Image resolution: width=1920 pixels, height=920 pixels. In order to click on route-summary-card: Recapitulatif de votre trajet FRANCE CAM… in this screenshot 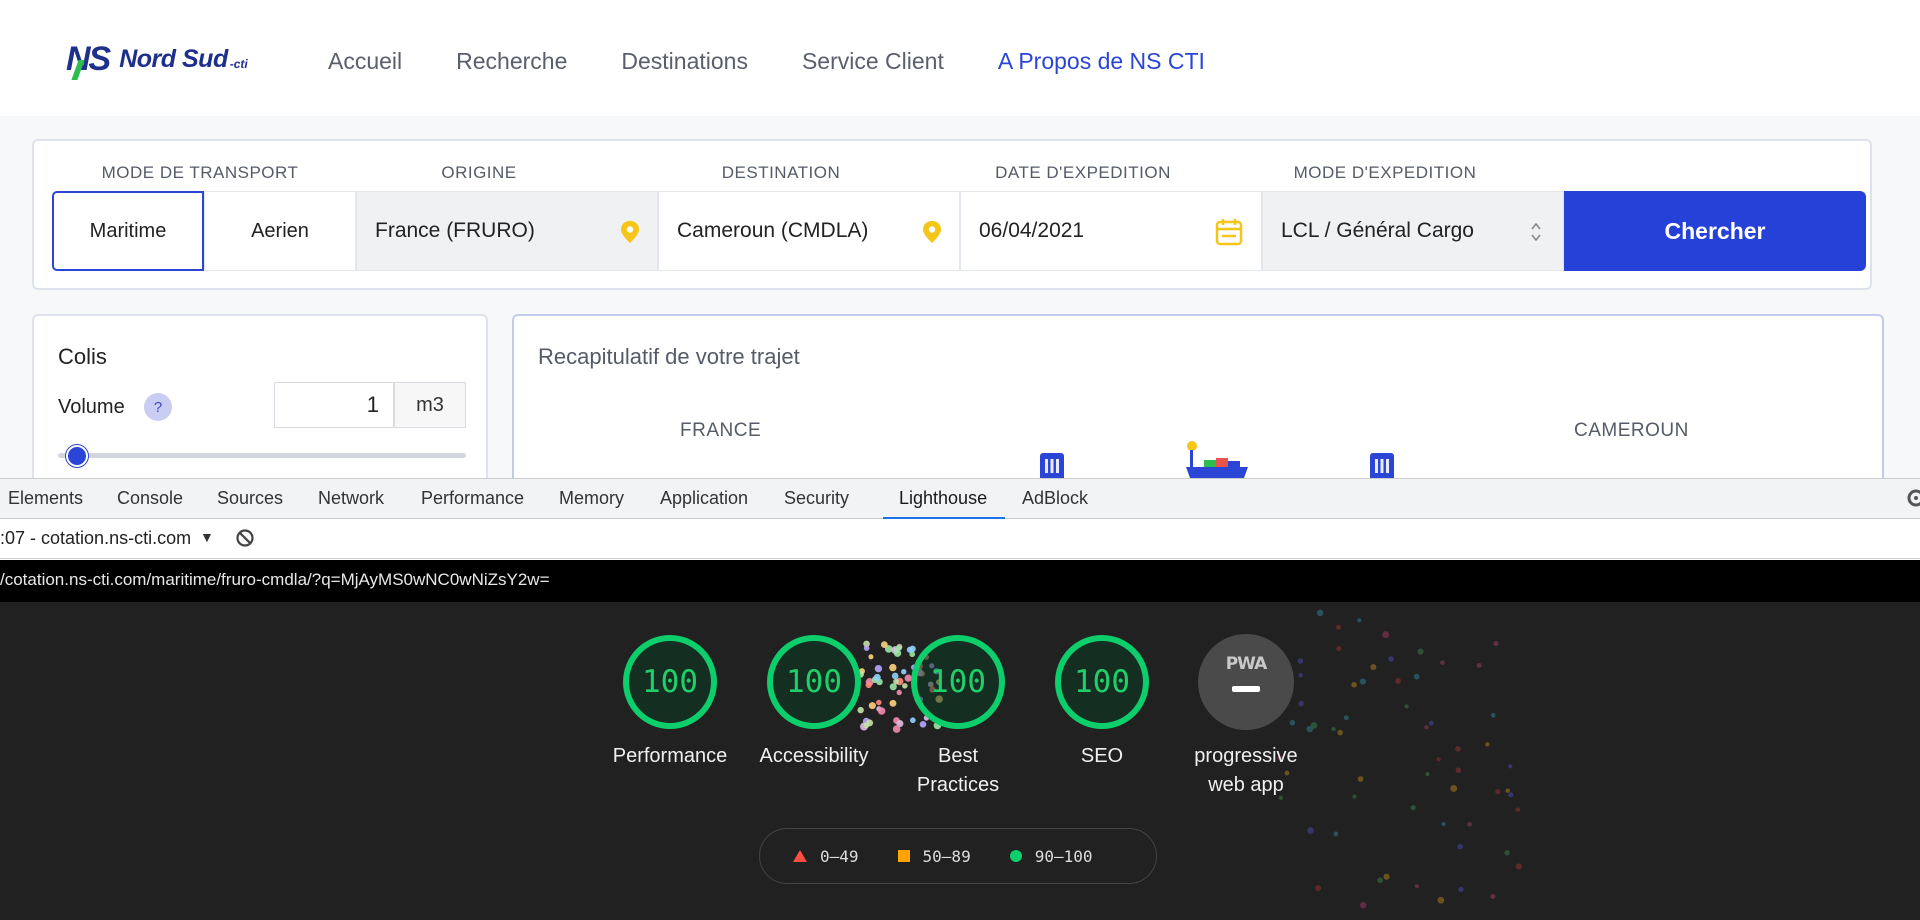, I will do `click(1198, 396)`.